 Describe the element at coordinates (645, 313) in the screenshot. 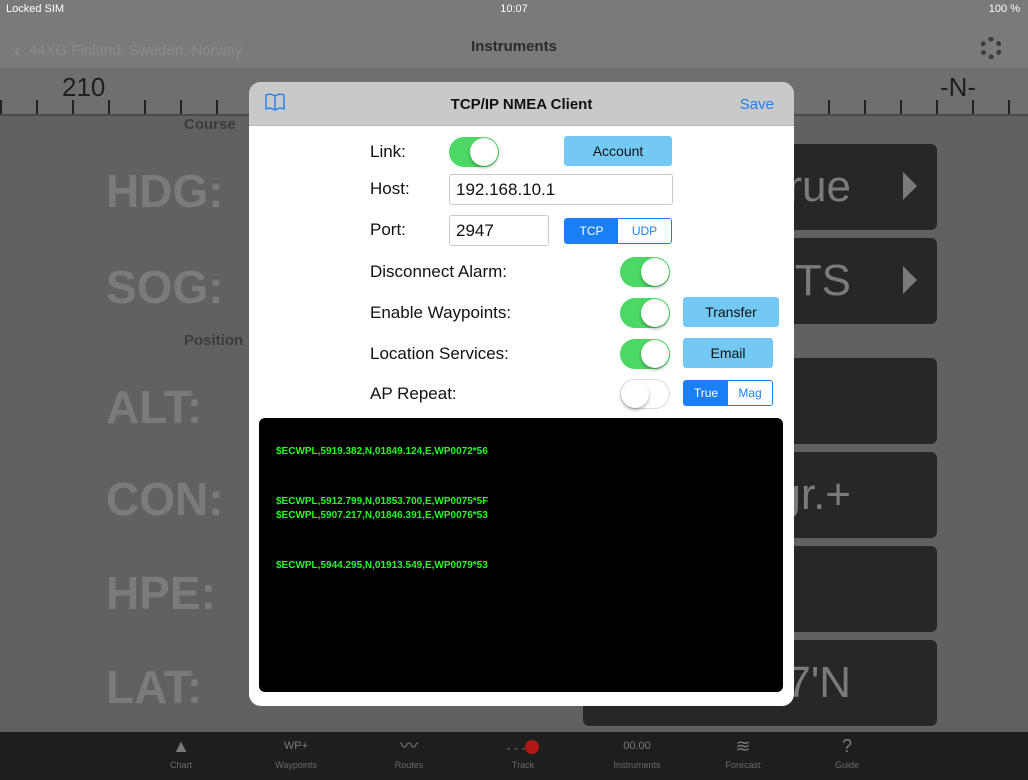

I see `enable-waypoints-toggle` at that location.